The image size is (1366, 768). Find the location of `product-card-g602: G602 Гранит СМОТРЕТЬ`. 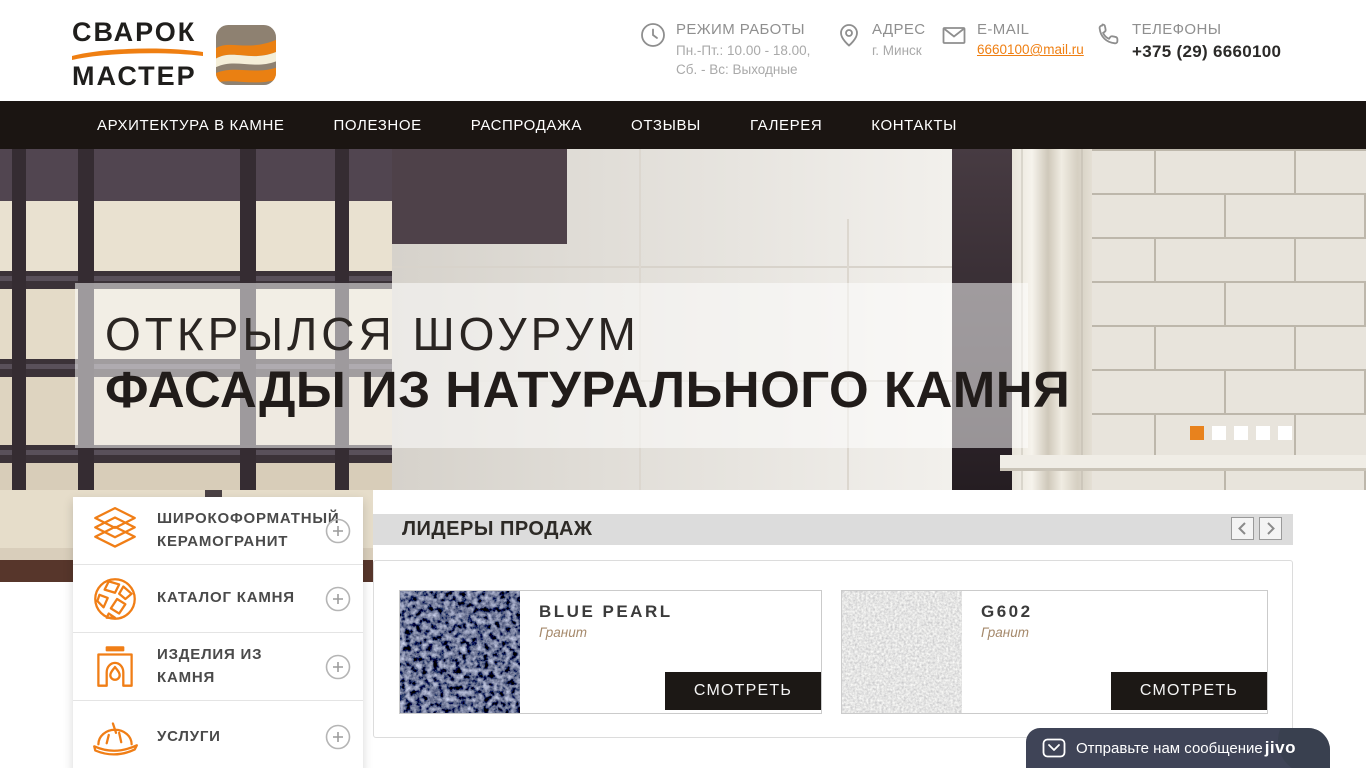

product-card-g602: G602 Гранит СМОТРЕТЬ is located at coordinates (1054, 652).